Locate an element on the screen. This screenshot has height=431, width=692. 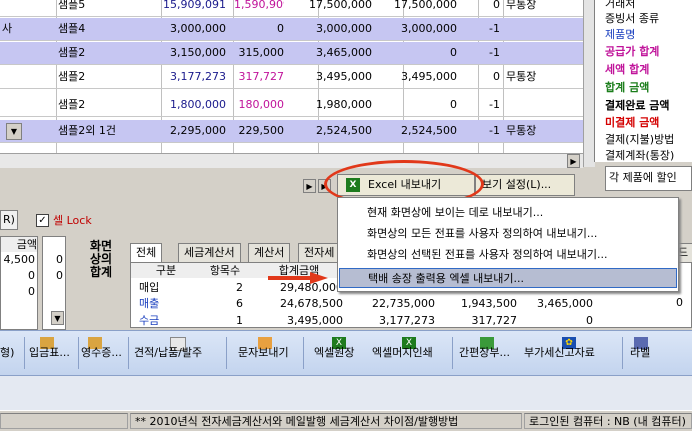
status-message: ** 2010년식 전자세금계산서와 메일발행 세금계산서 차이점/발행방법 is located at coordinates (326, 421).